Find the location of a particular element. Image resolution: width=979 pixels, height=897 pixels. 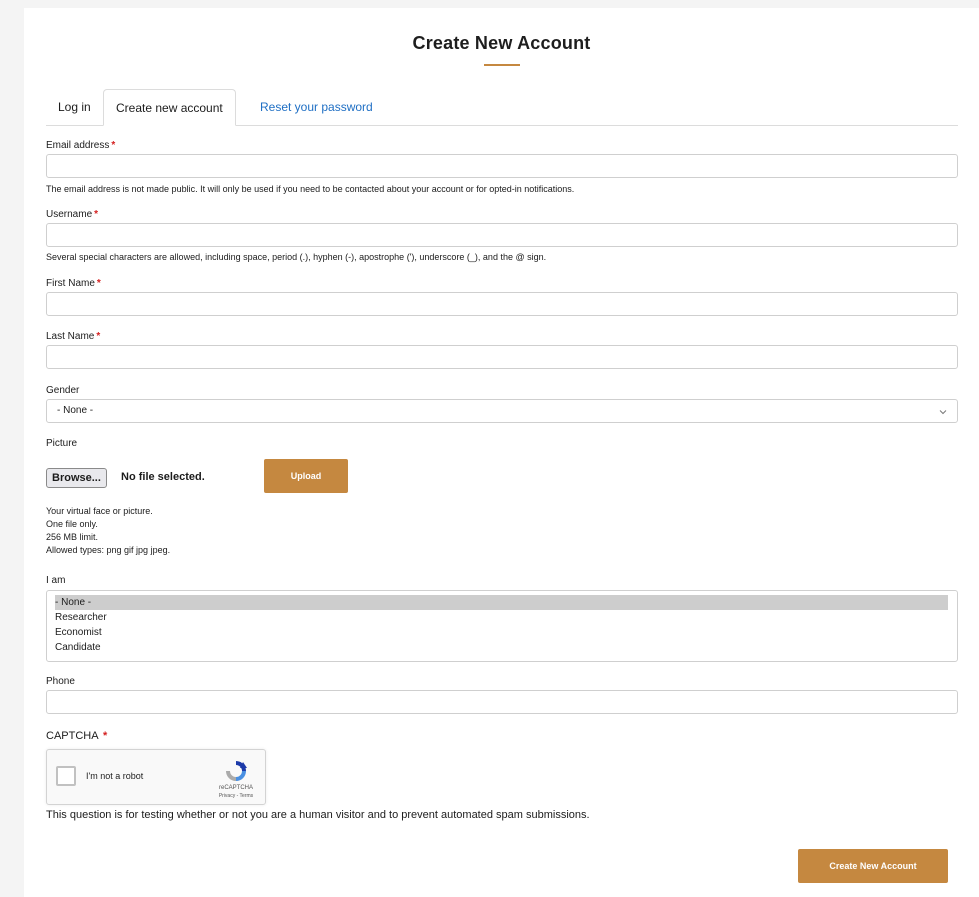

first-name-input is located at coordinates (502, 304).